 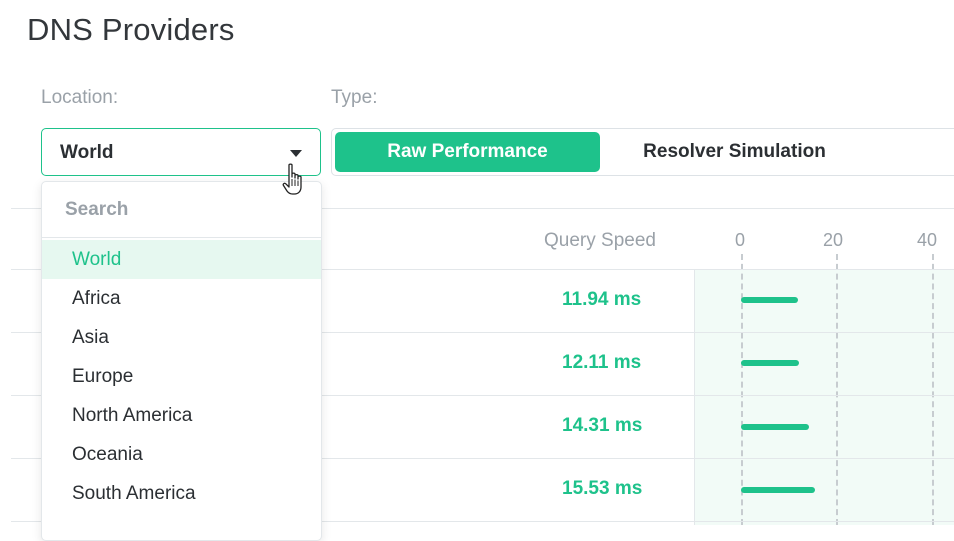 I want to click on table-row-1-bar, so click(x=769, y=300).